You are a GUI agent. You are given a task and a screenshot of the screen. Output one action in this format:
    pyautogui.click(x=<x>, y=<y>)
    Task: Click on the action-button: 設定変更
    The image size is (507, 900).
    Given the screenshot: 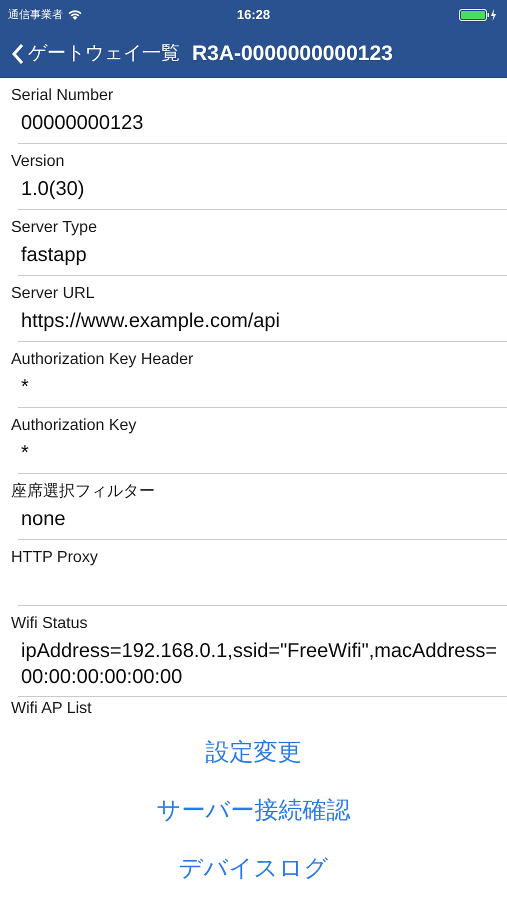 What is the action you would take?
    pyautogui.click(x=254, y=753)
    